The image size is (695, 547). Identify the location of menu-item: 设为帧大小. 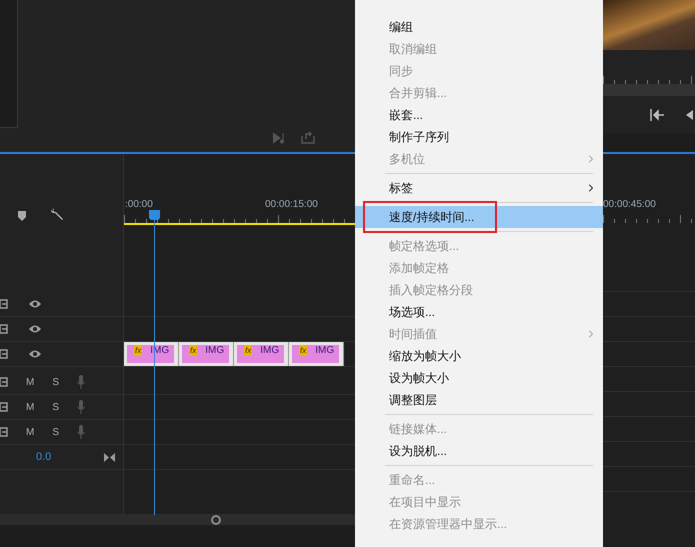
(479, 378).